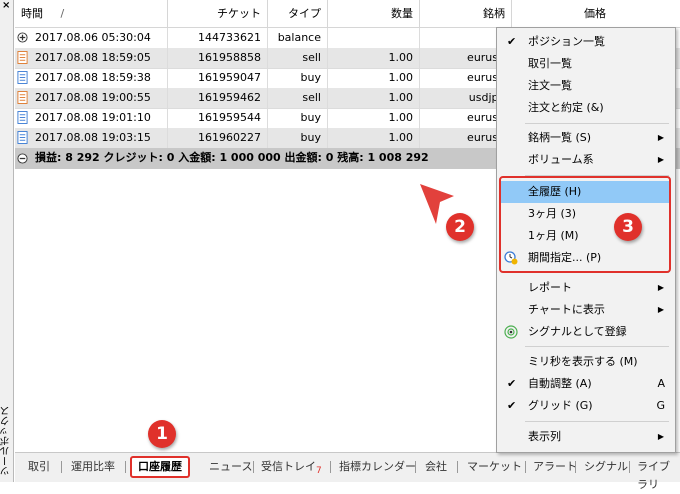 This screenshot has height=494, width=680. I want to click on menu-item: 銘柄一覧 (S) ▶, so click(586, 138).